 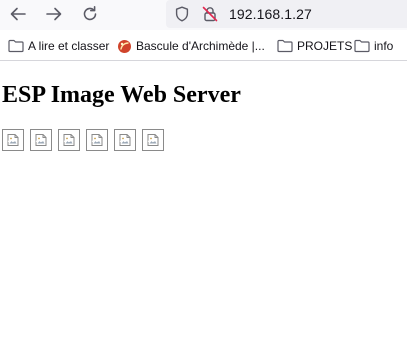 I want to click on navigation-toolbar: 192.168.1.27, so click(x=203, y=15).